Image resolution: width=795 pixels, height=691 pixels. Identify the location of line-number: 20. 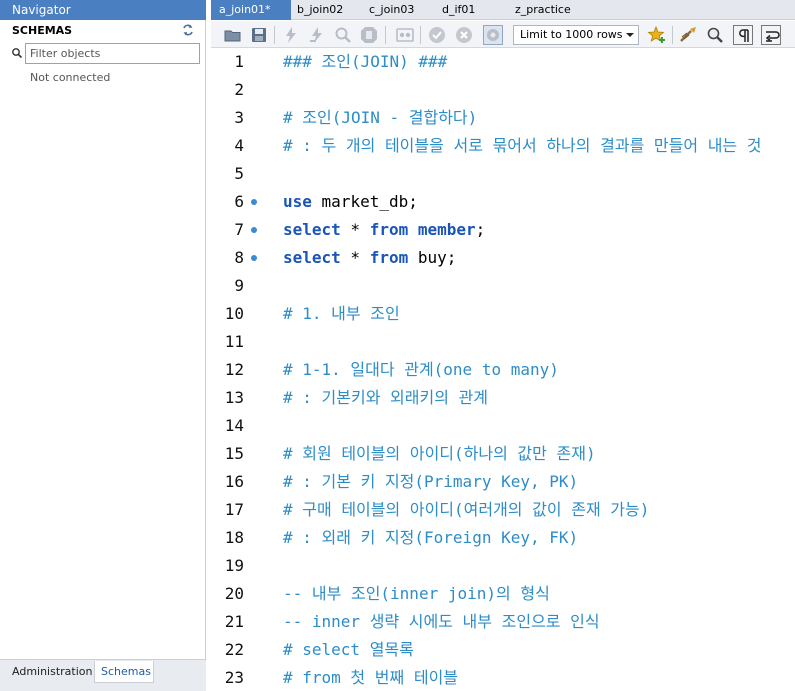
(234, 593).